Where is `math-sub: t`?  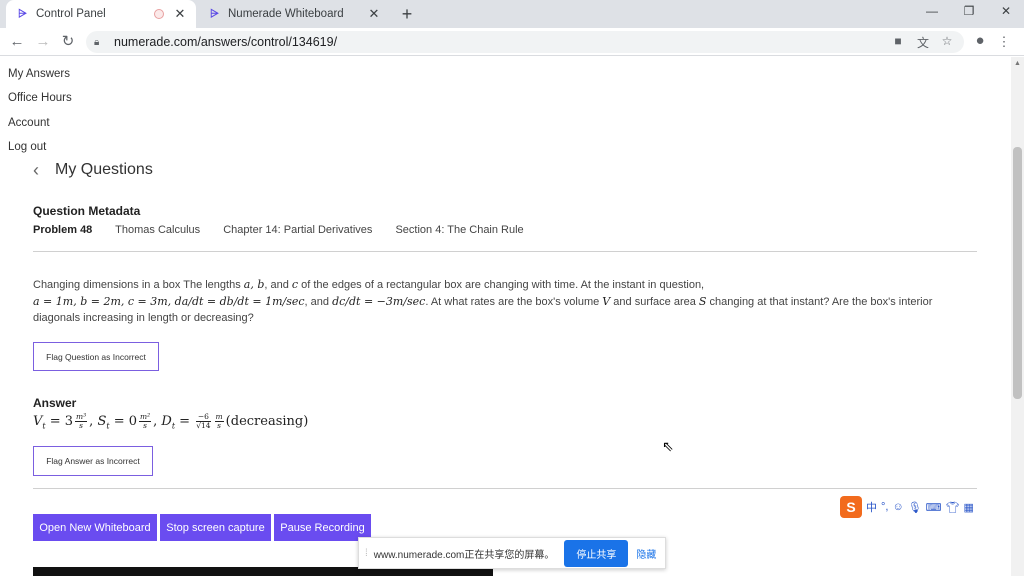 math-sub: t is located at coordinates (173, 426).